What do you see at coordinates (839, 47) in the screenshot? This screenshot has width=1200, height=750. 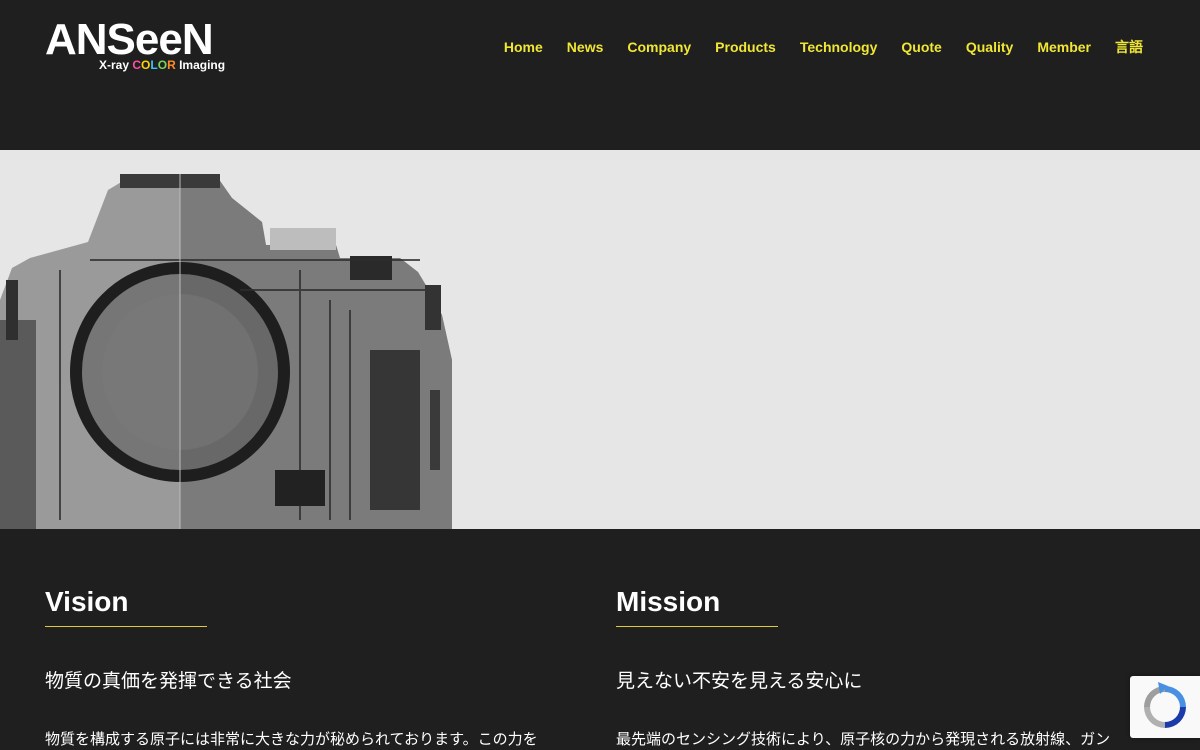 I see `nav-technology: Technology` at bounding box center [839, 47].